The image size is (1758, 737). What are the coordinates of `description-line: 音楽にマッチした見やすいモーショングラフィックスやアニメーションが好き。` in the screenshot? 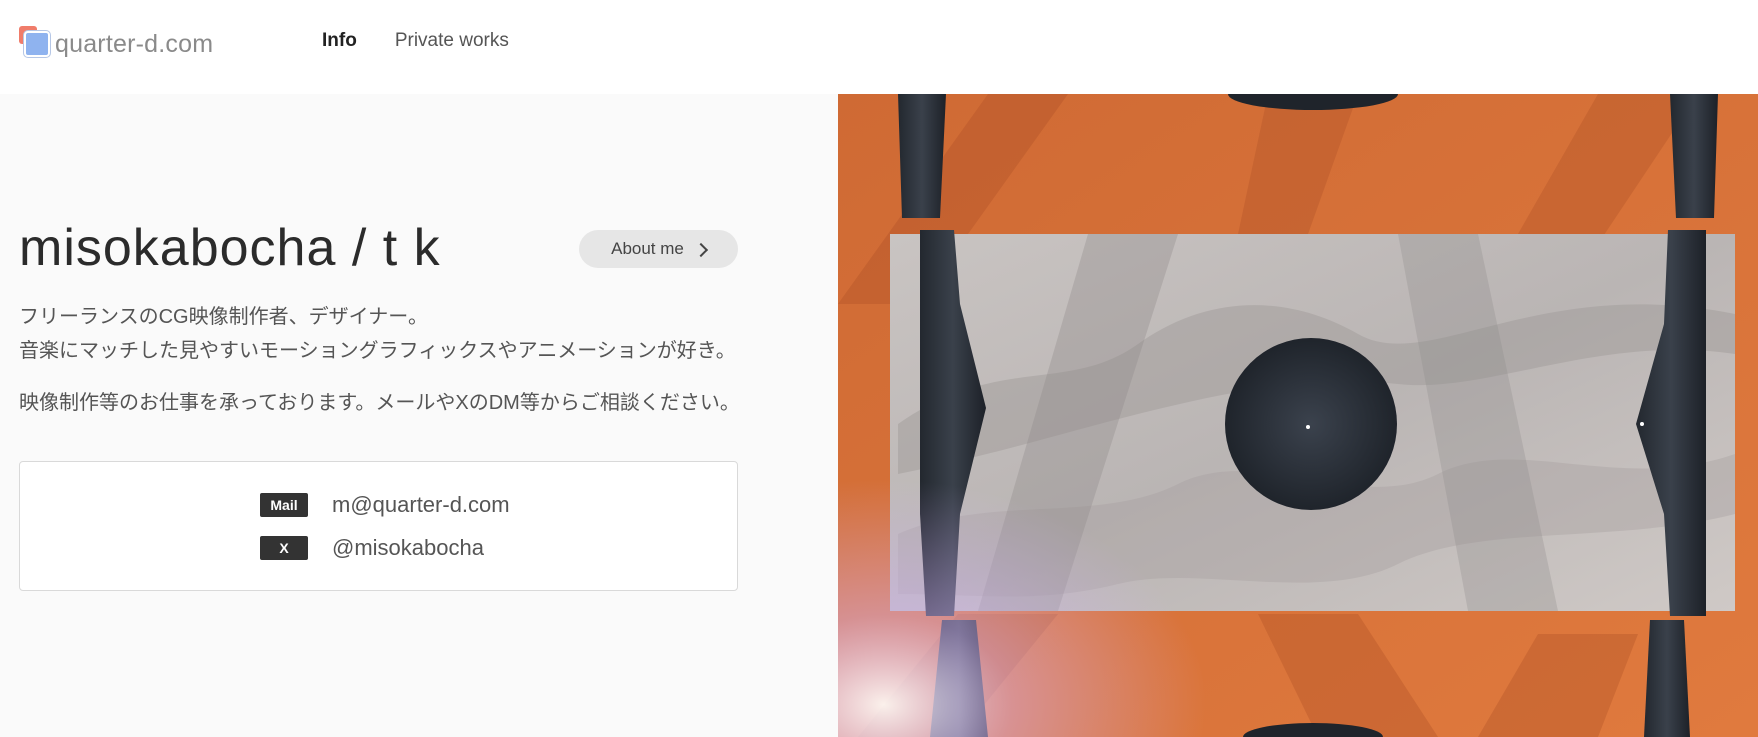 It's located at (377, 351).